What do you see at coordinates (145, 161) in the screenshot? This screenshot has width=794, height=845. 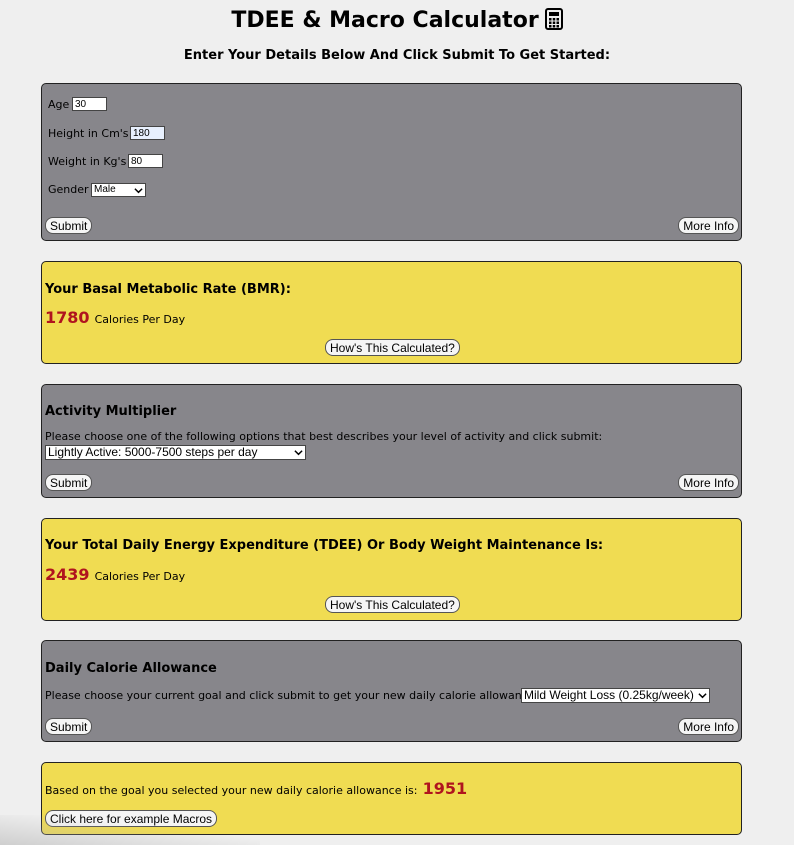 I see `weight-input` at bounding box center [145, 161].